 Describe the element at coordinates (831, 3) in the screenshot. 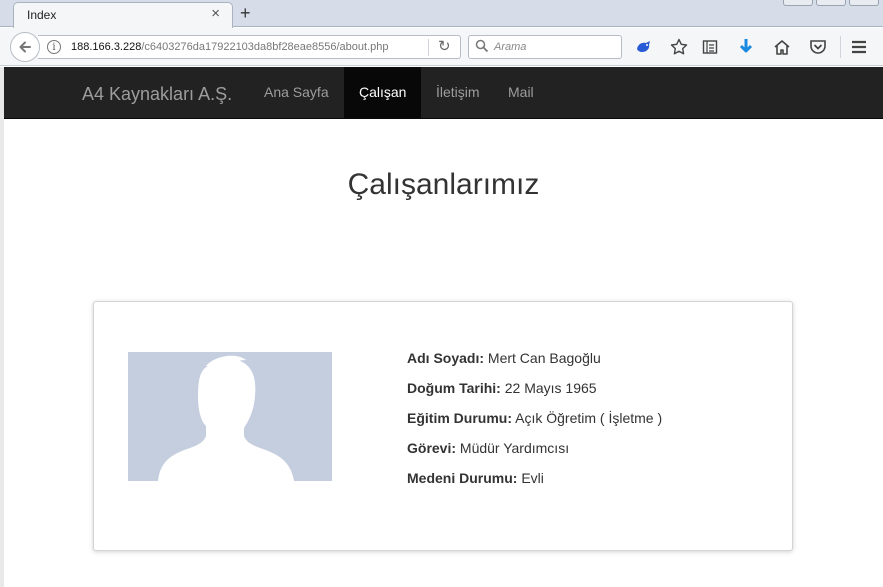

I see `maximize-button` at that location.